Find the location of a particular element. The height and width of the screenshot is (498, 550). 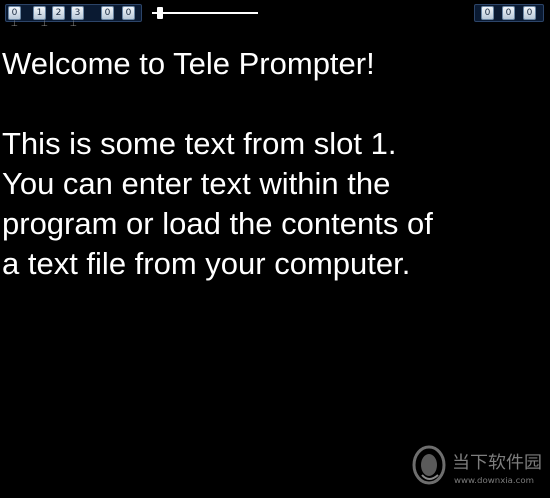

open-file-button: 0 is located at coordinates (107, 13).